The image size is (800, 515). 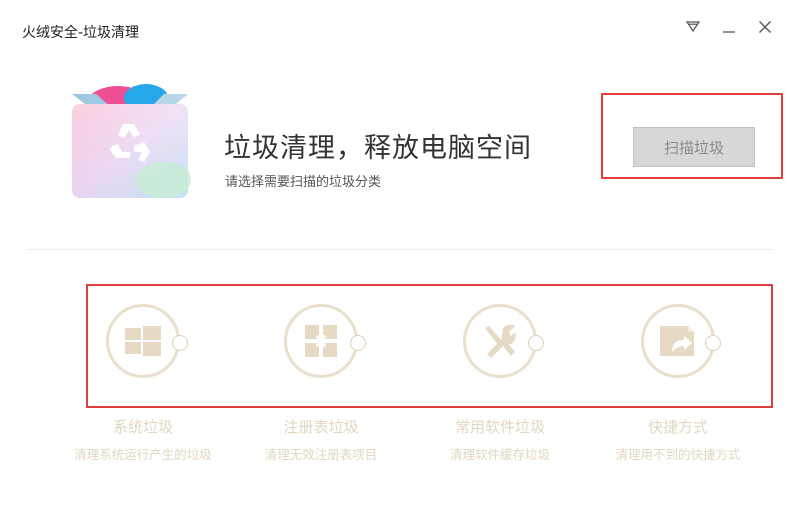 What do you see at coordinates (321, 454) in the screenshot?
I see `category-description: 清理无效注册表项目` at bounding box center [321, 454].